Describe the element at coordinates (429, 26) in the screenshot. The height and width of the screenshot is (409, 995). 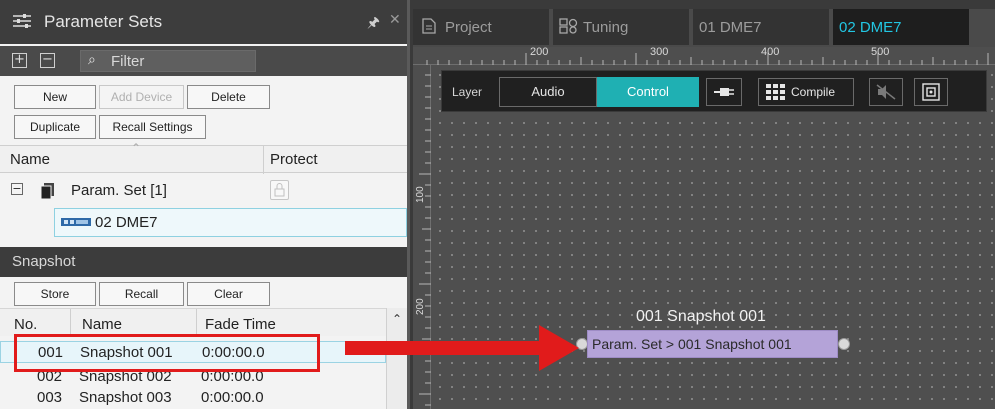
I see `document-icon` at that location.